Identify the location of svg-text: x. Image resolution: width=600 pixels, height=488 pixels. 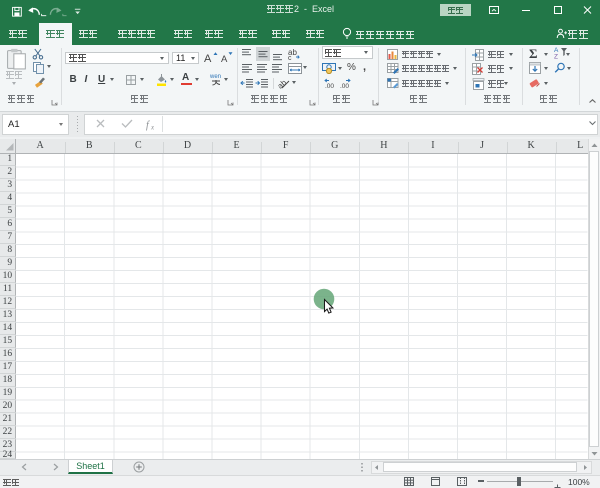
(152, 128).